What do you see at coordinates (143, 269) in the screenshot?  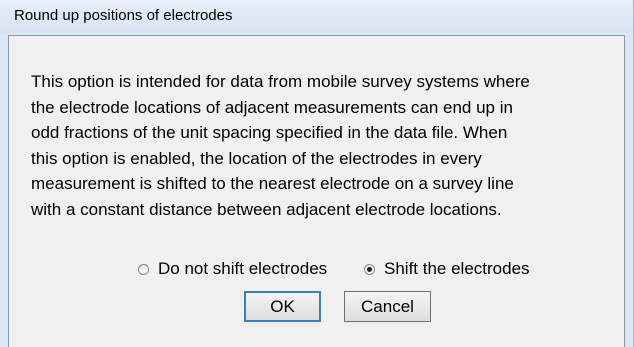 I see `radio-button-unchecked-icon` at bounding box center [143, 269].